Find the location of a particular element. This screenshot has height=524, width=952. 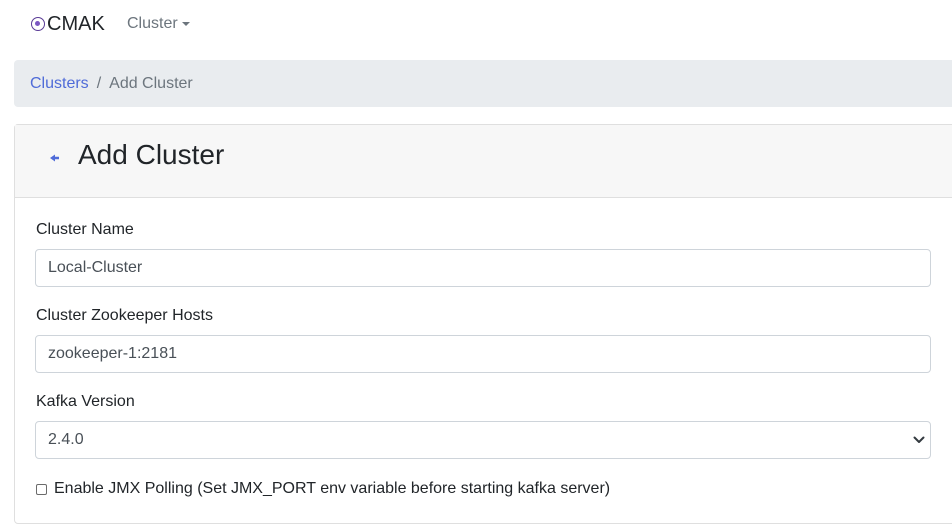

card-header: Add Cluster is located at coordinates (483, 161).